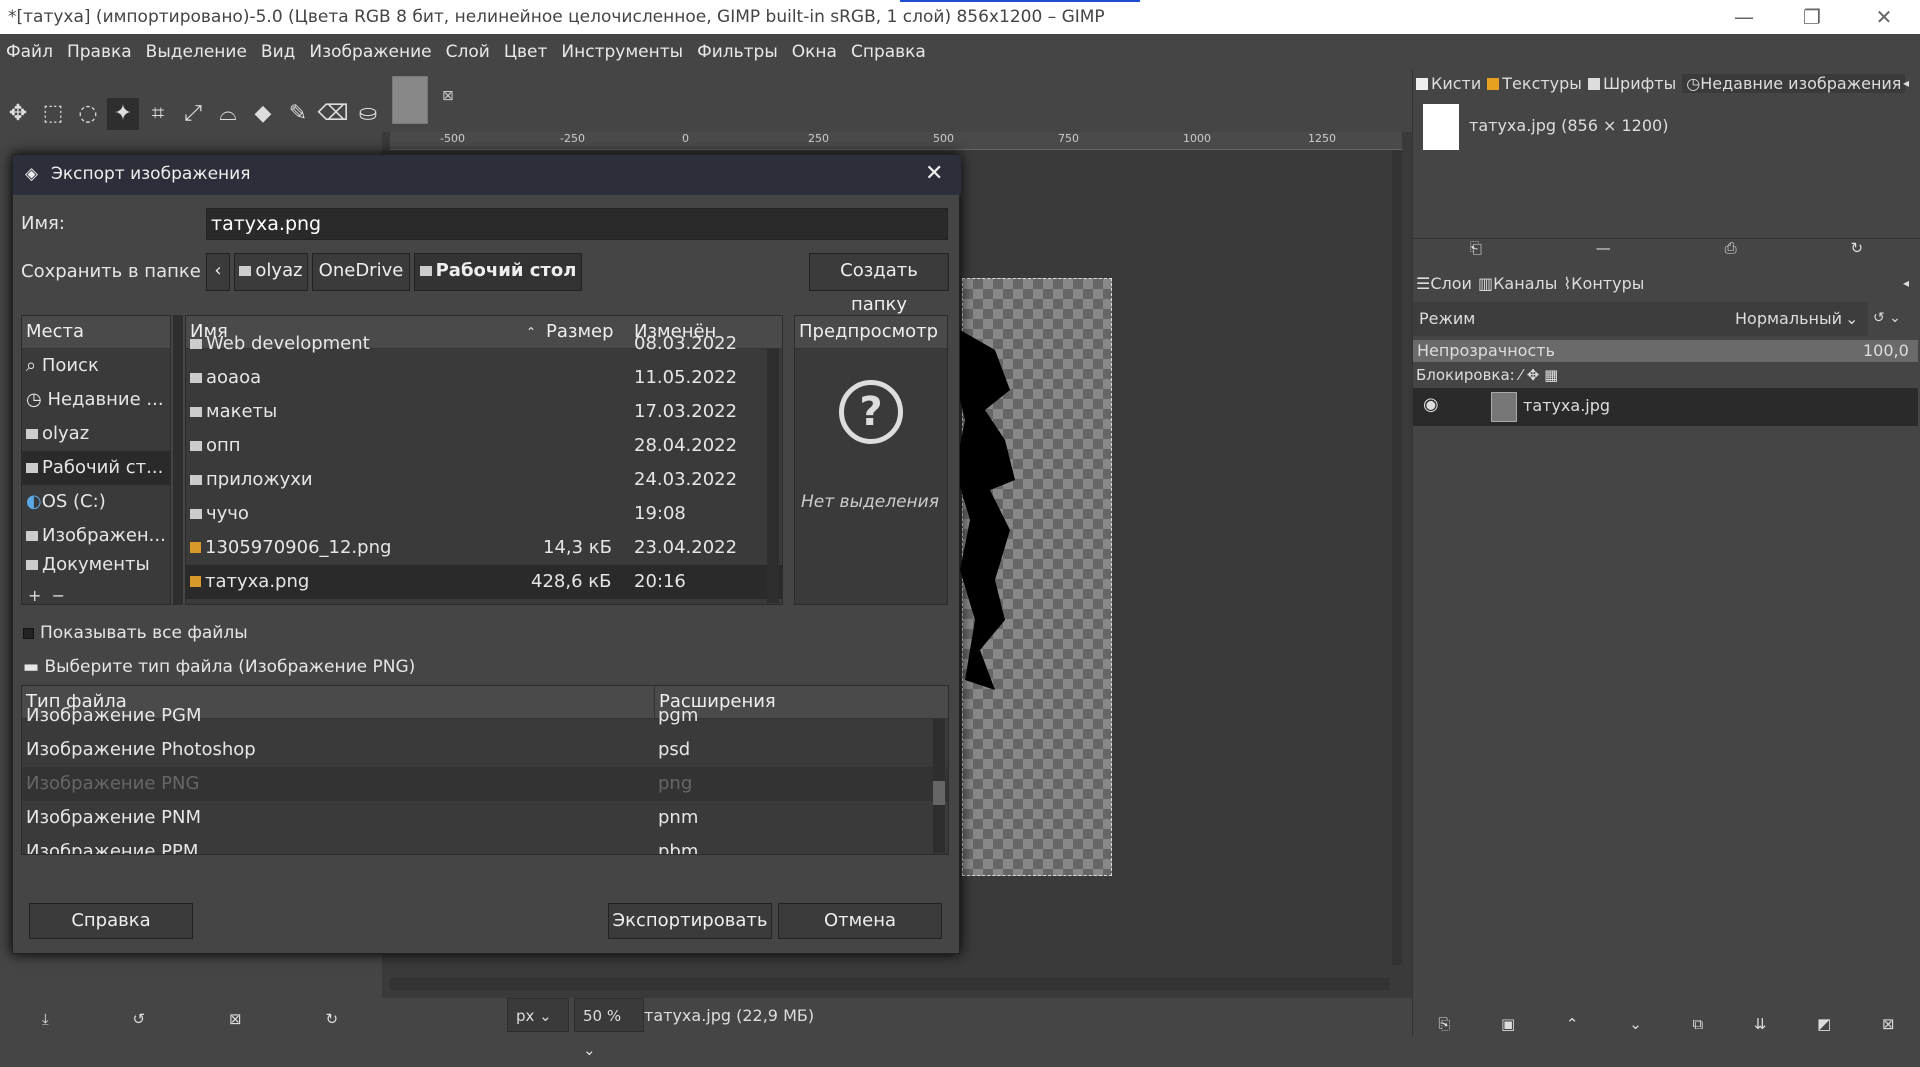  I want to click on path-segment-olyaz: olyaz, so click(271, 272).